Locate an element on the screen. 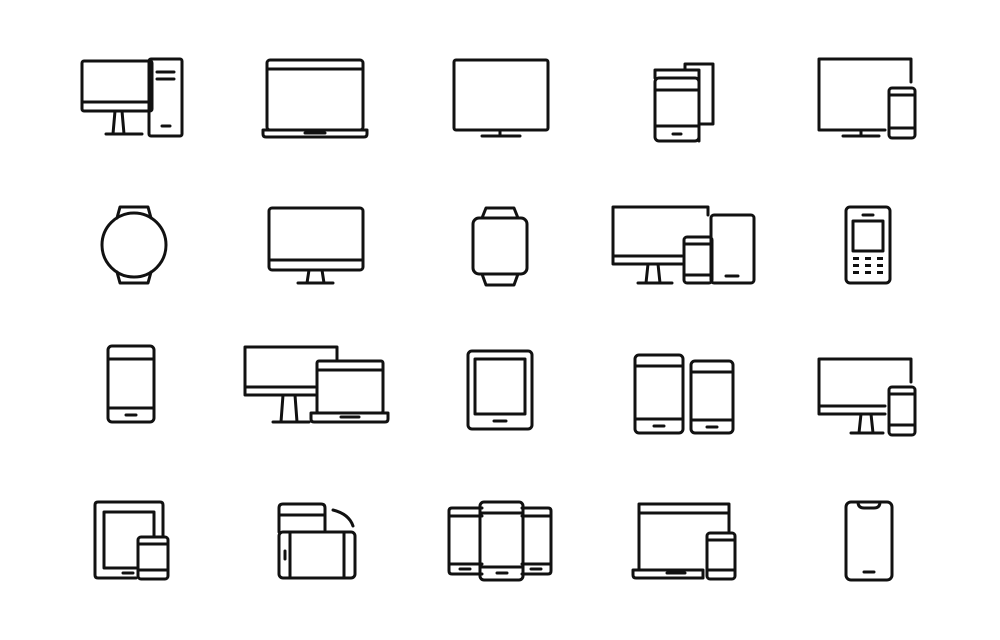 This screenshot has width=1000, height=640. desktop-phone-tablet-icon is located at coordinates (678, 245).